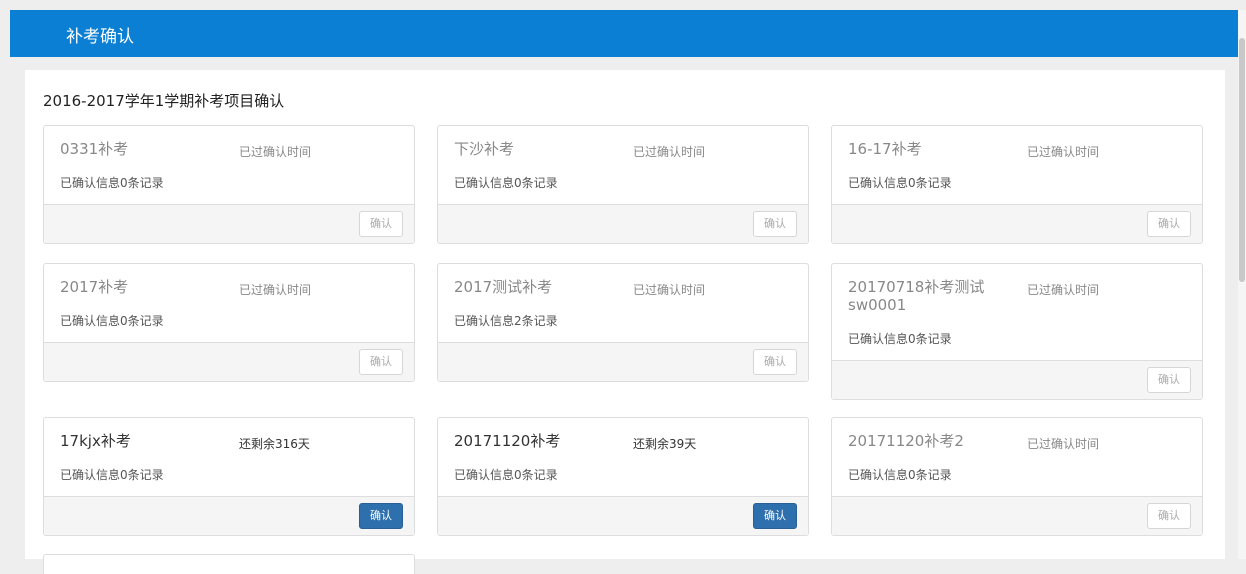 Image resolution: width=1246 pixels, height=574 pixels. What do you see at coordinates (100, 37) in the screenshot?
I see `page-title: 补考确认` at bounding box center [100, 37].